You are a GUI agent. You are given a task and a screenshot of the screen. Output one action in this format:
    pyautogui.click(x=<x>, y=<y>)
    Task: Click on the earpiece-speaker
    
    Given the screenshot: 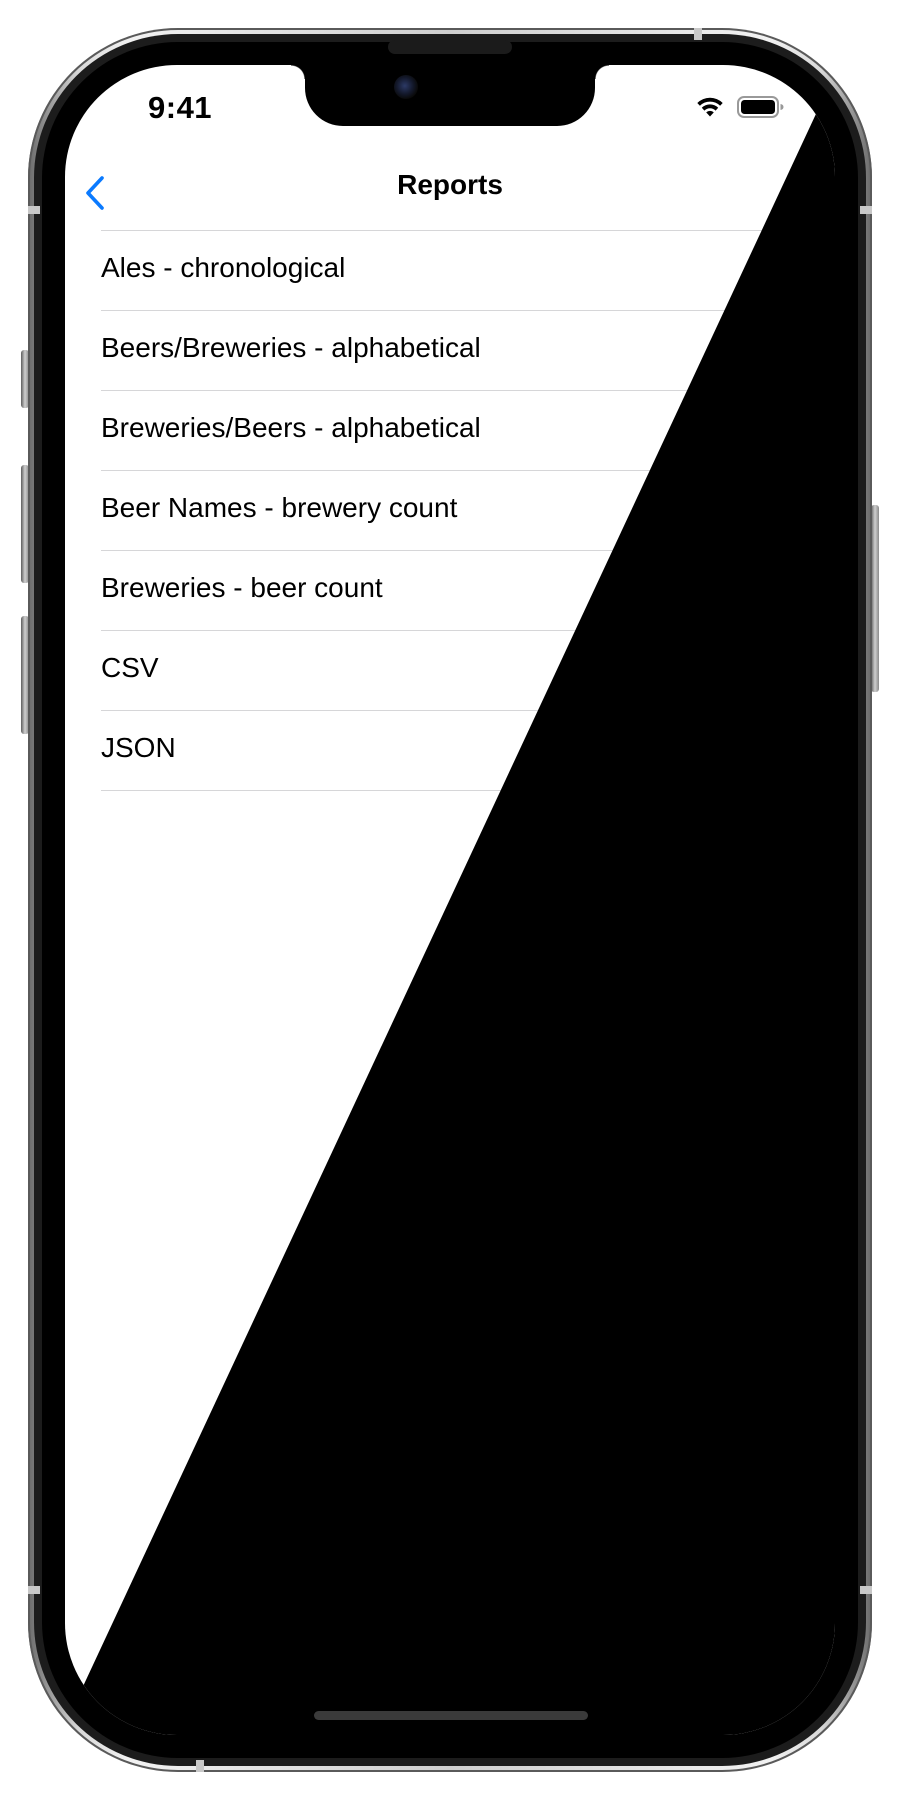 What is the action you would take?
    pyautogui.click(x=450, y=47)
    